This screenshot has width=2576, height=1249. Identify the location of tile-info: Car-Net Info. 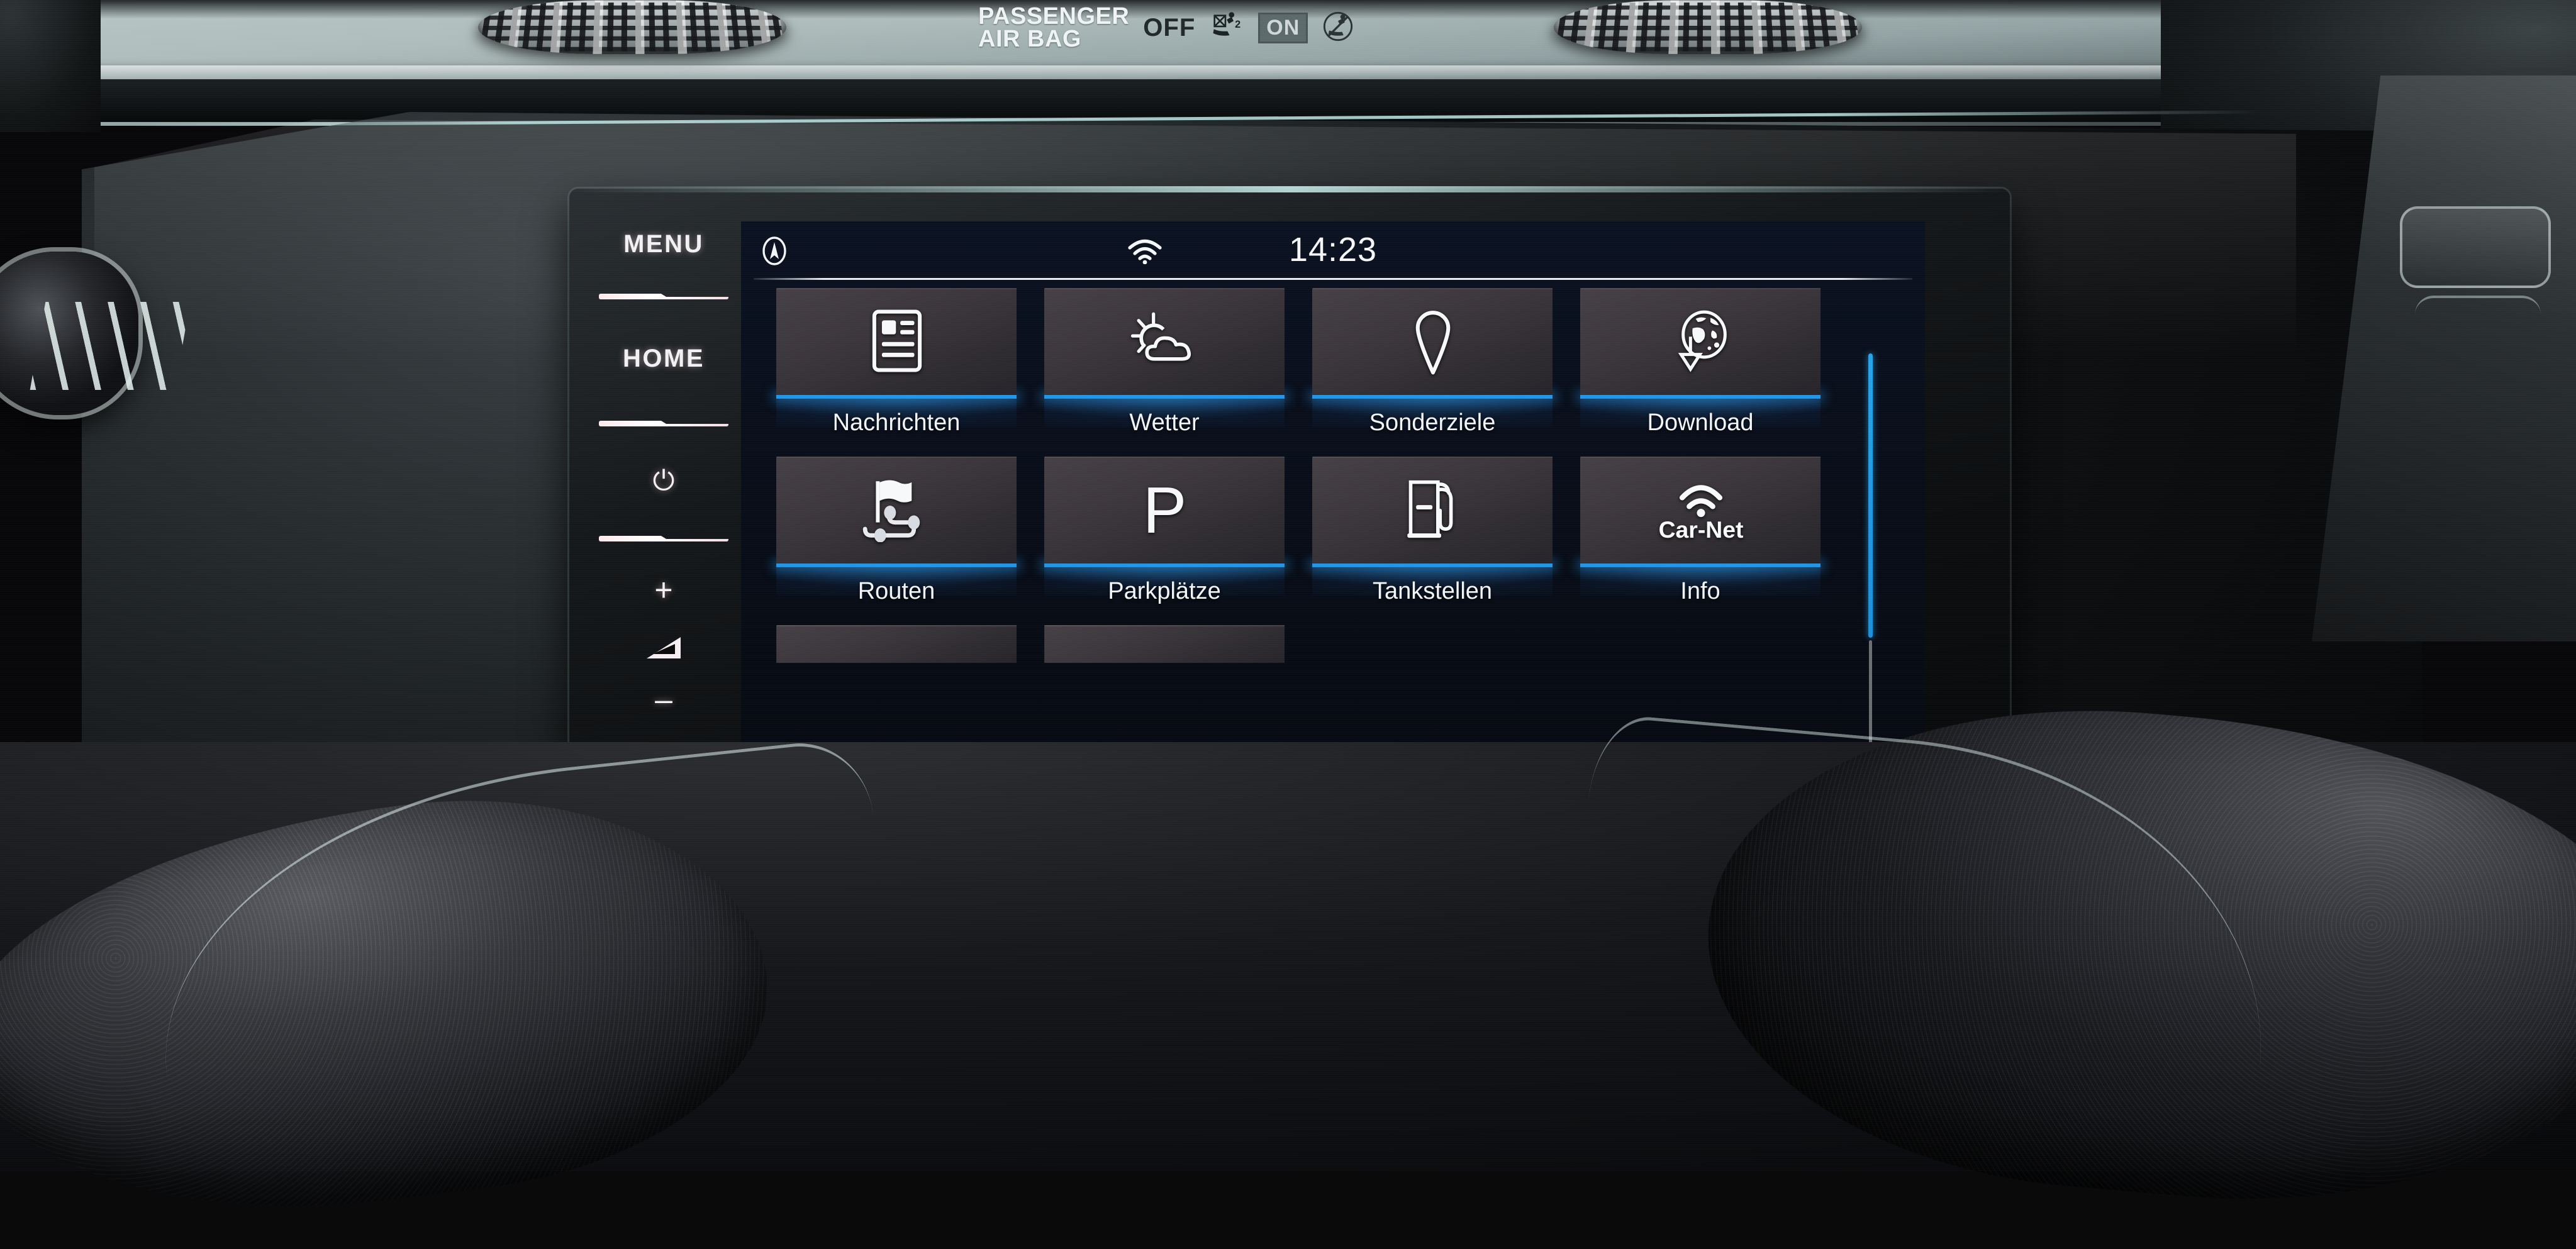
(1700, 531).